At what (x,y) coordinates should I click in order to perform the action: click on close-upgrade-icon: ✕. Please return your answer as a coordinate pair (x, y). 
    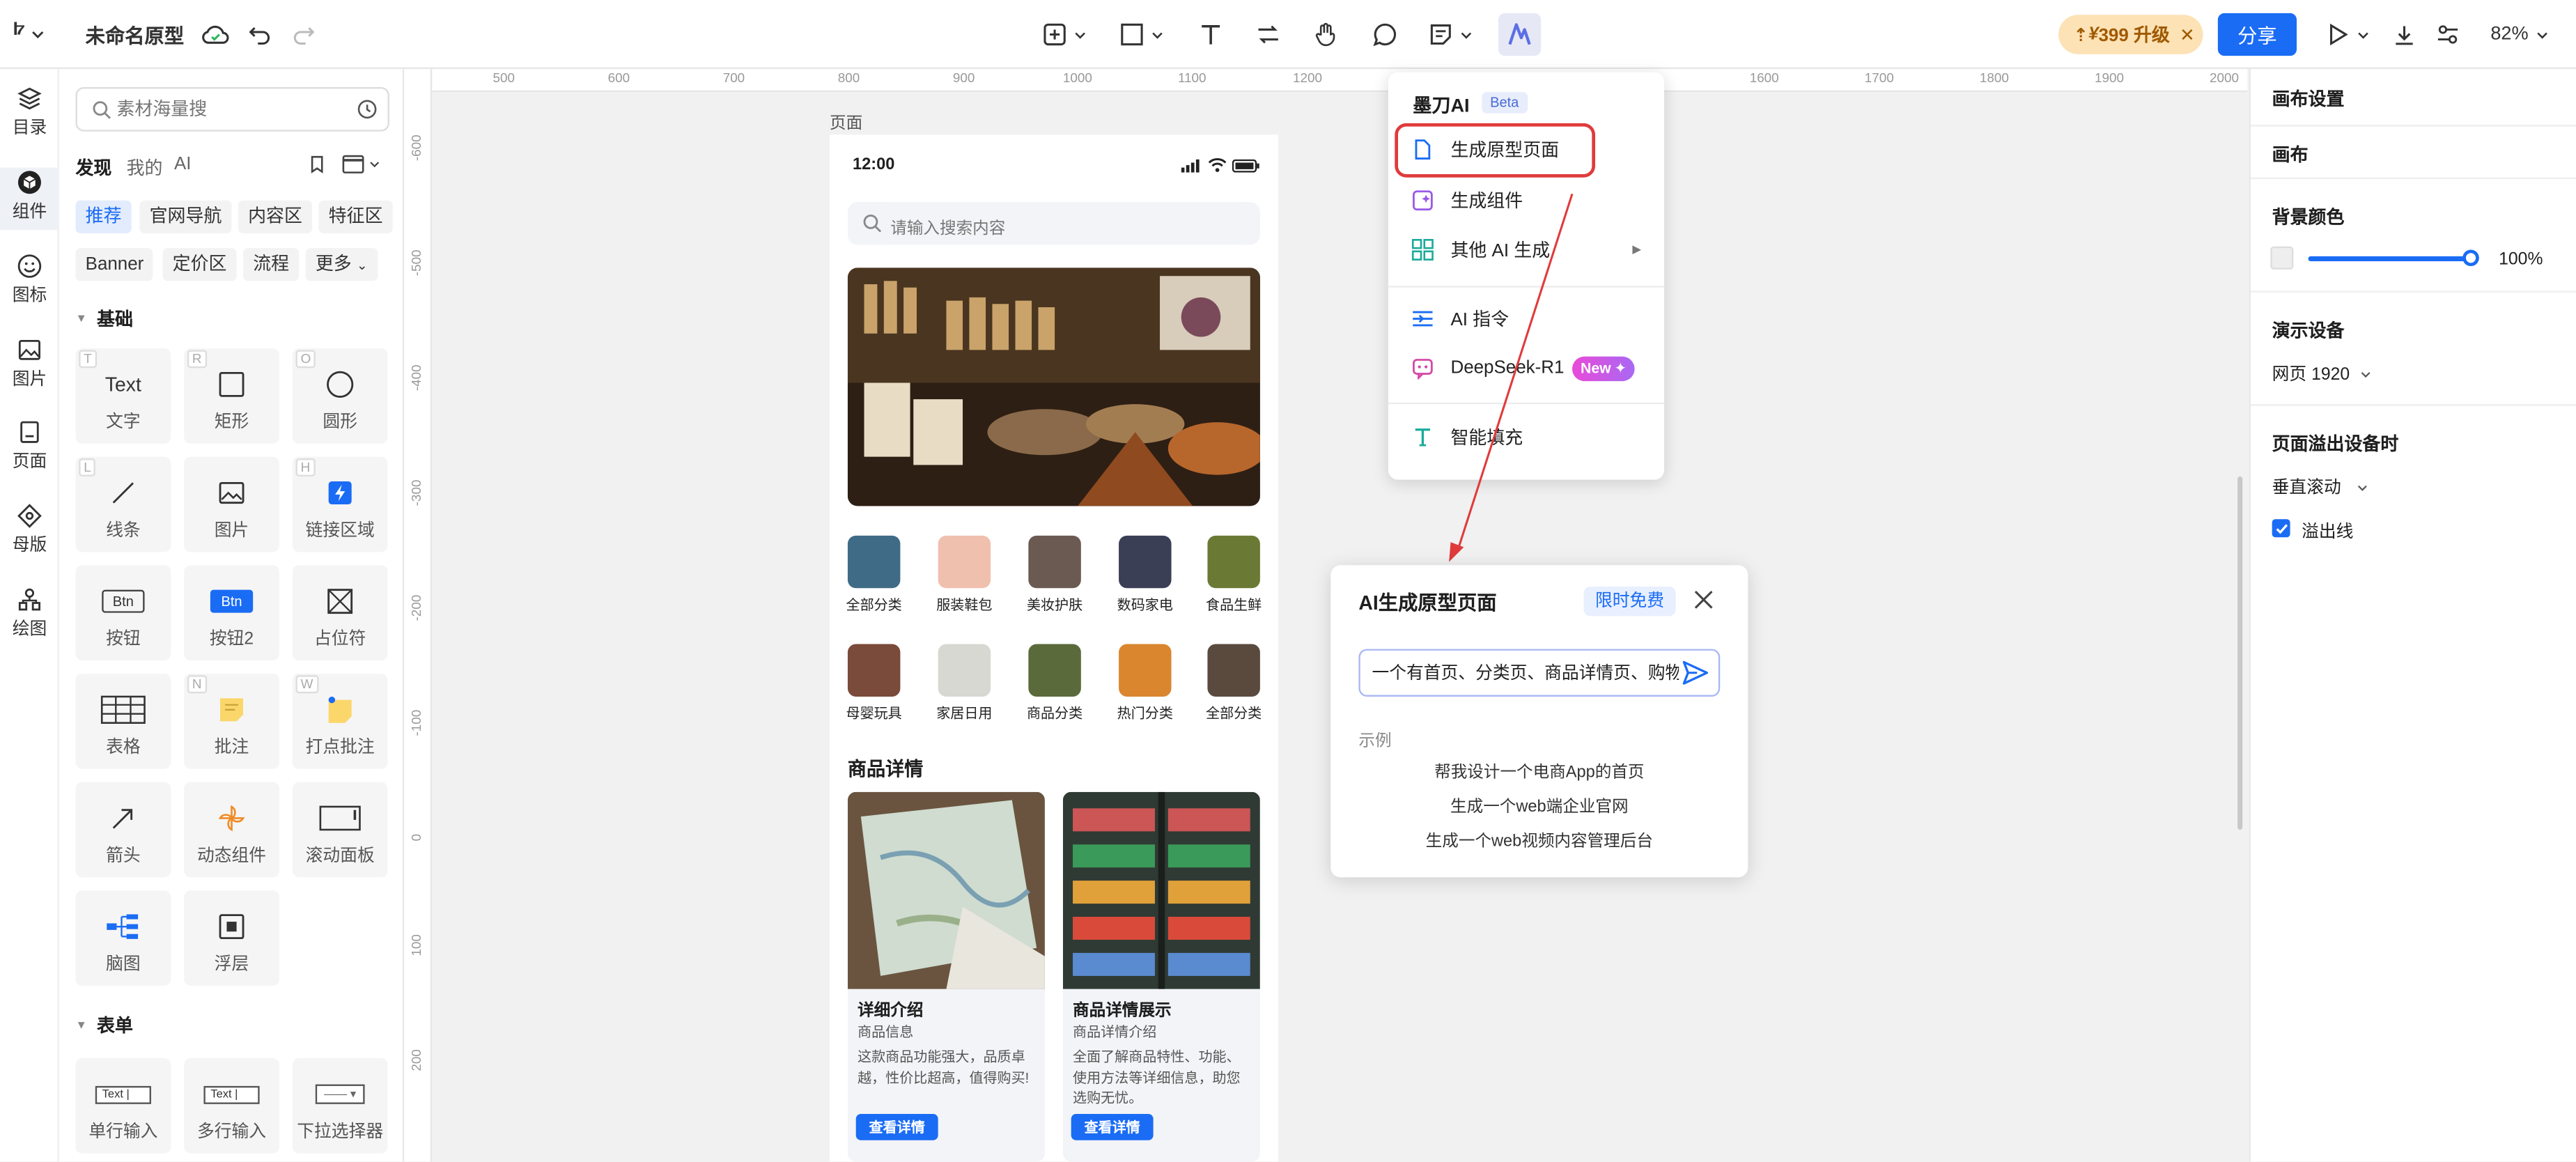
    Looking at the image, I should click on (2187, 34).